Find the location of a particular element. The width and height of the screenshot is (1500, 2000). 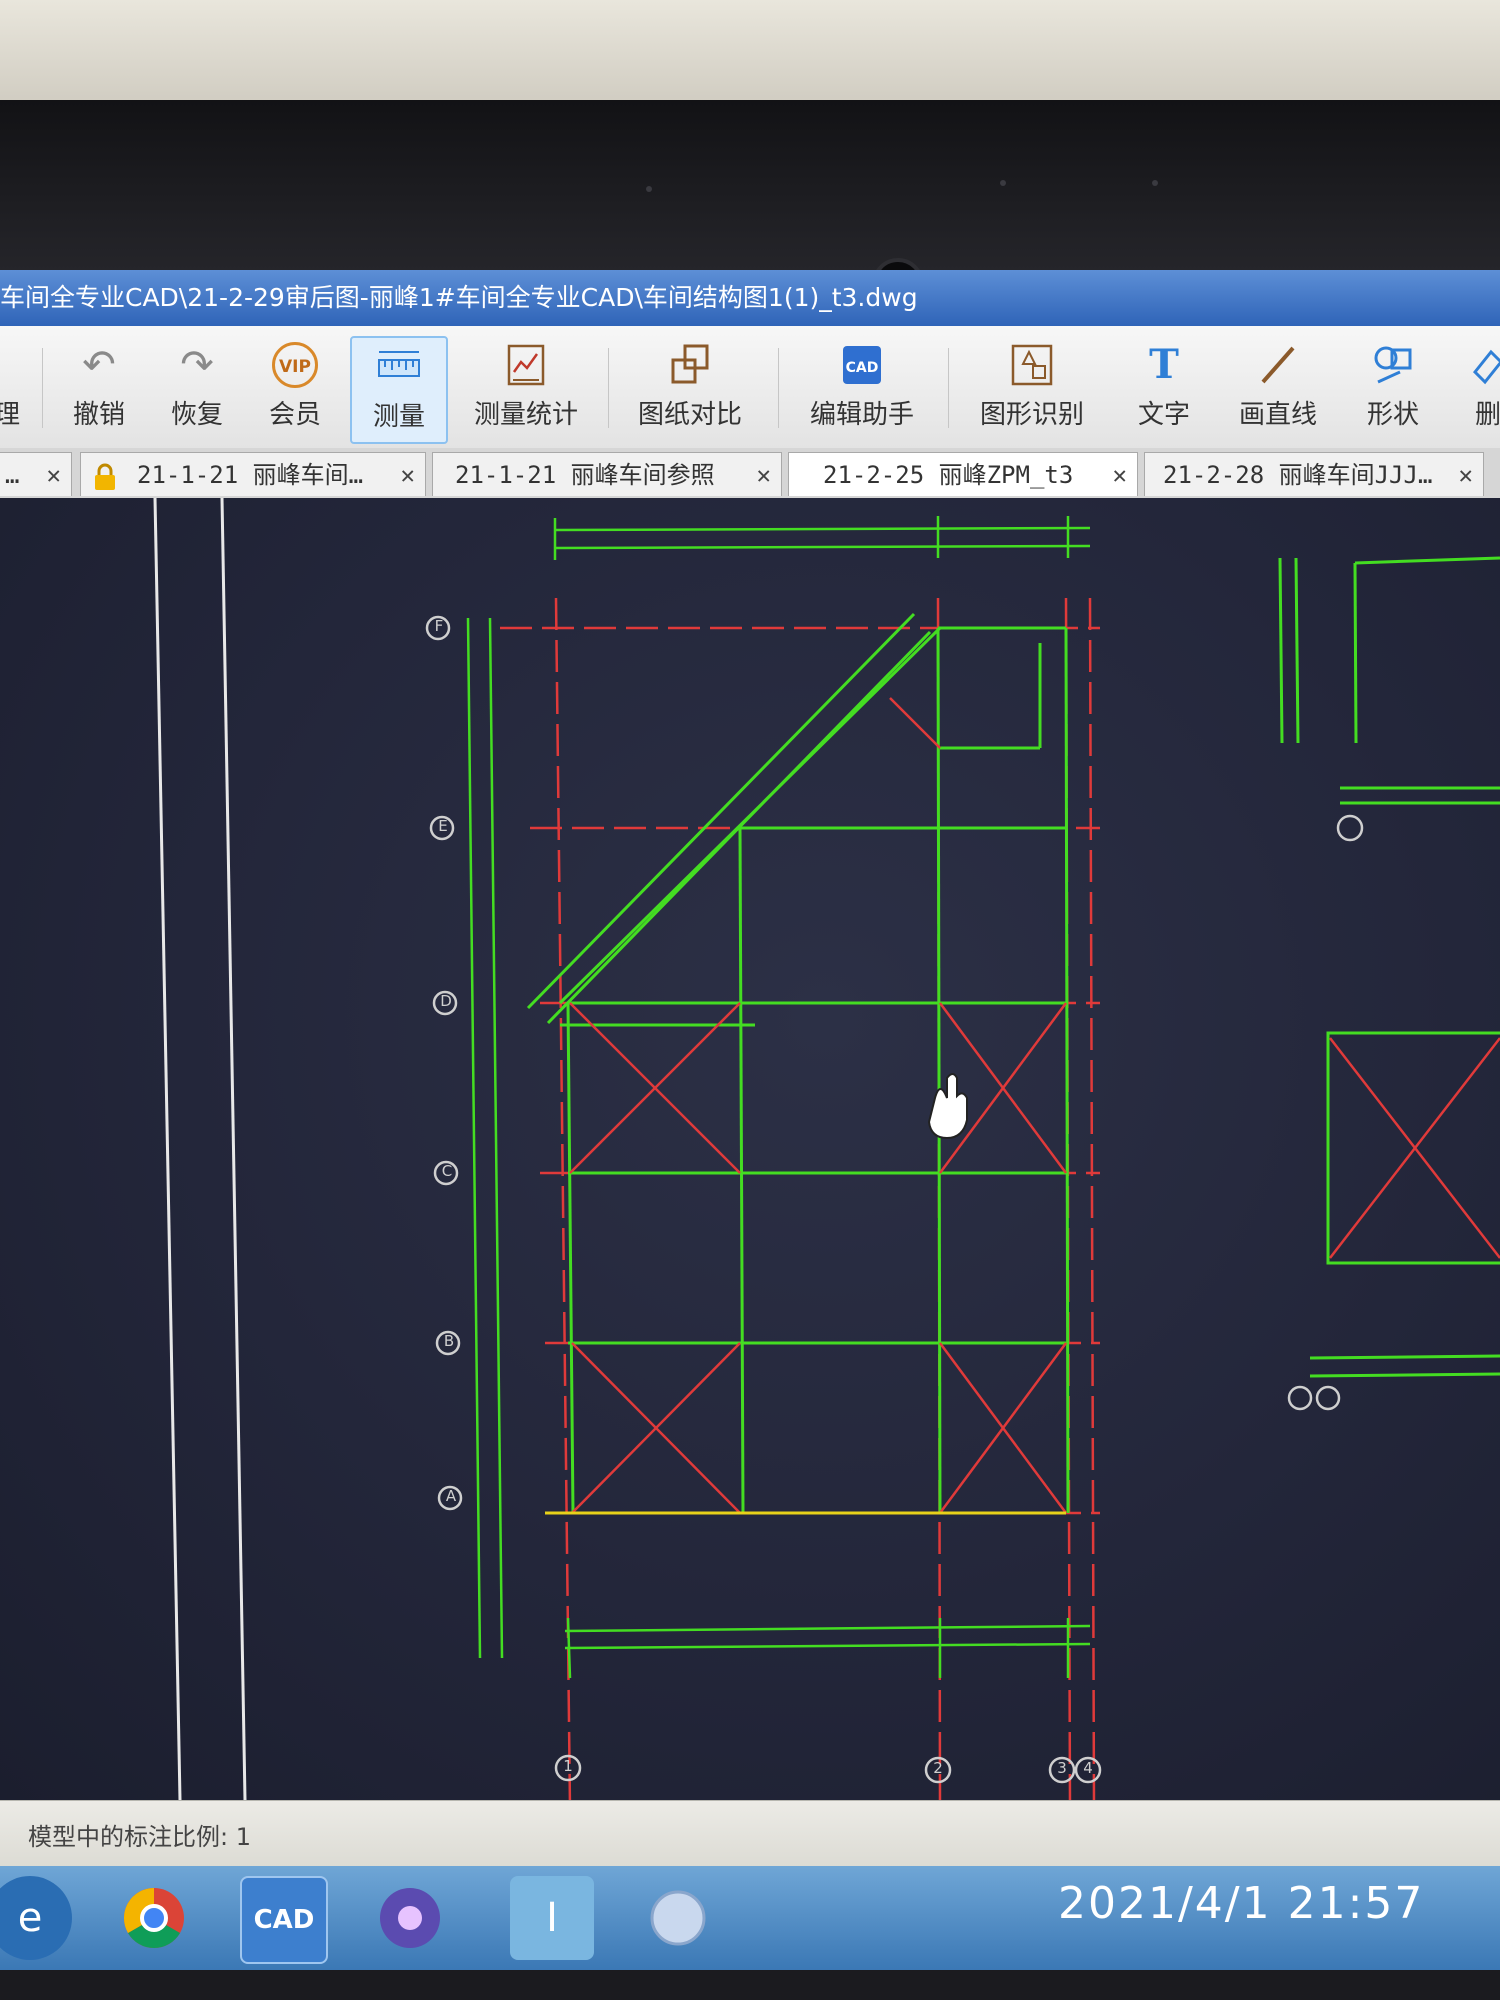

toolbar-label: 画直线 is located at coordinates (1277, 415).